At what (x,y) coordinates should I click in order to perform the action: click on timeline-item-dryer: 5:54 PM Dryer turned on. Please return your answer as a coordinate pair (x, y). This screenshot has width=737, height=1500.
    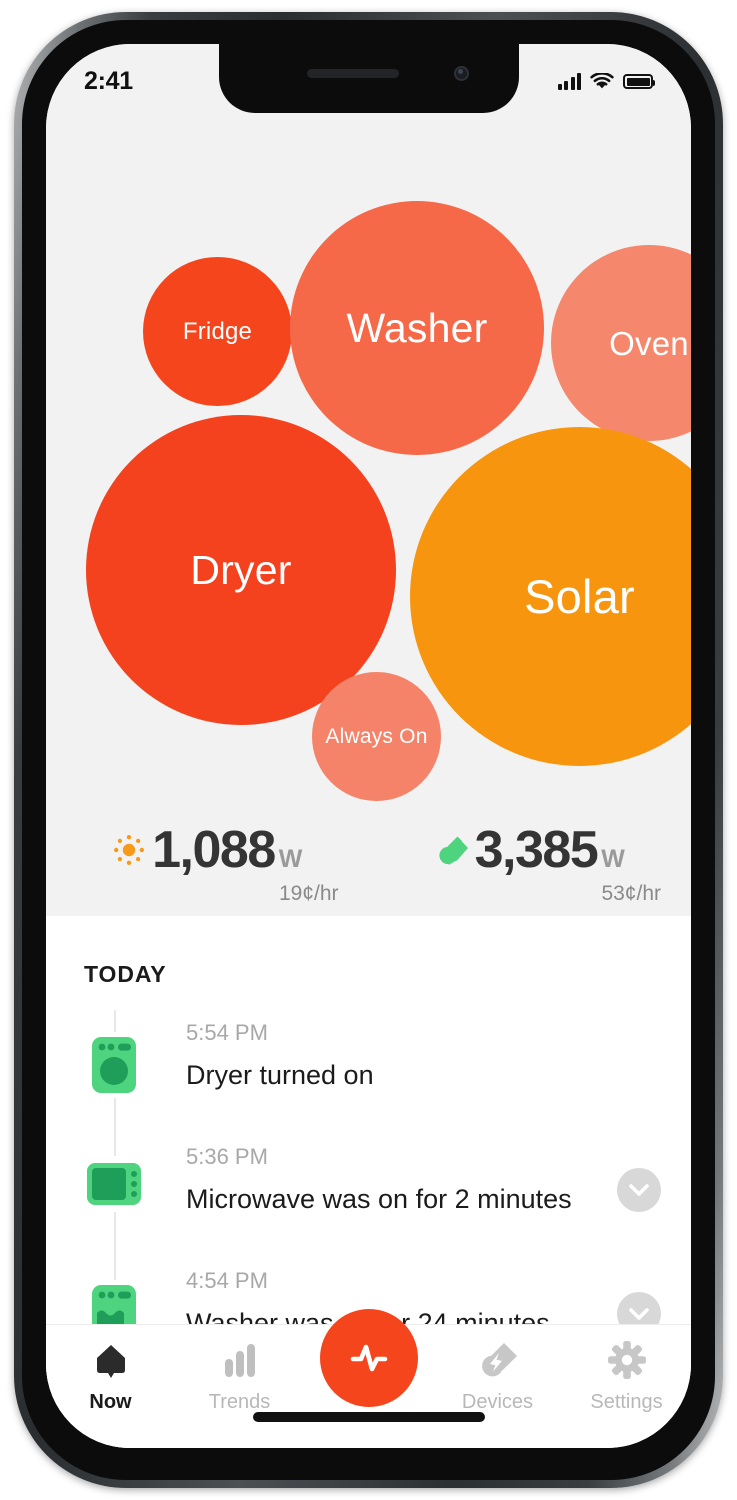
    Looking at the image, I should click on (368, 1072).